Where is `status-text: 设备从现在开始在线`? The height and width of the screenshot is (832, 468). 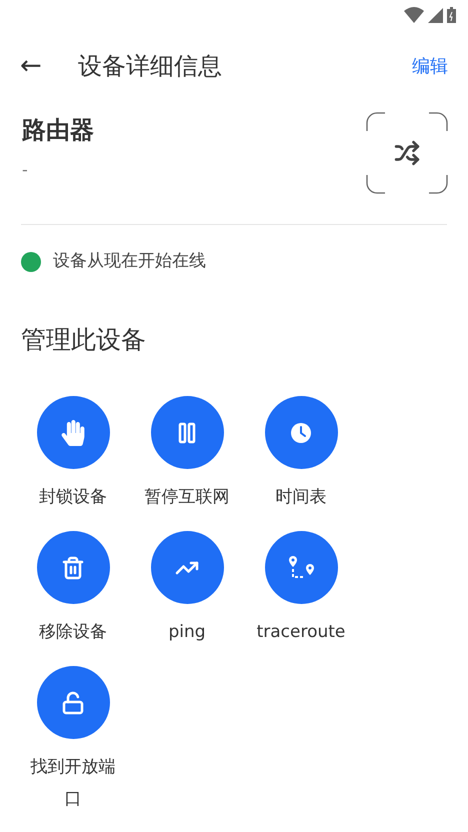 status-text: 设备从现在开始在线 is located at coordinates (129, 261).